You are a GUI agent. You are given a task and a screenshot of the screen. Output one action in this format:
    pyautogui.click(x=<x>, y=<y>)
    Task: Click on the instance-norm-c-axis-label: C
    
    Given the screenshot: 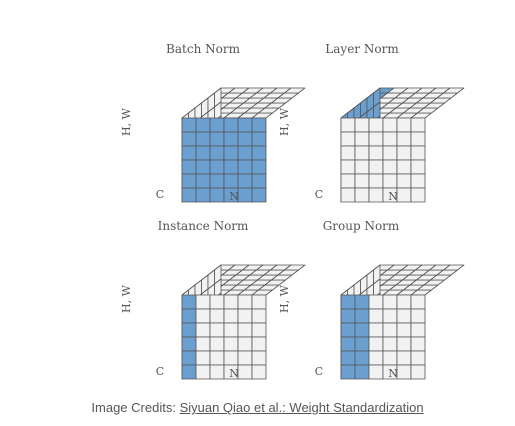 What is the action you would take?
    pyautogui.click(x=160, y=371)
    